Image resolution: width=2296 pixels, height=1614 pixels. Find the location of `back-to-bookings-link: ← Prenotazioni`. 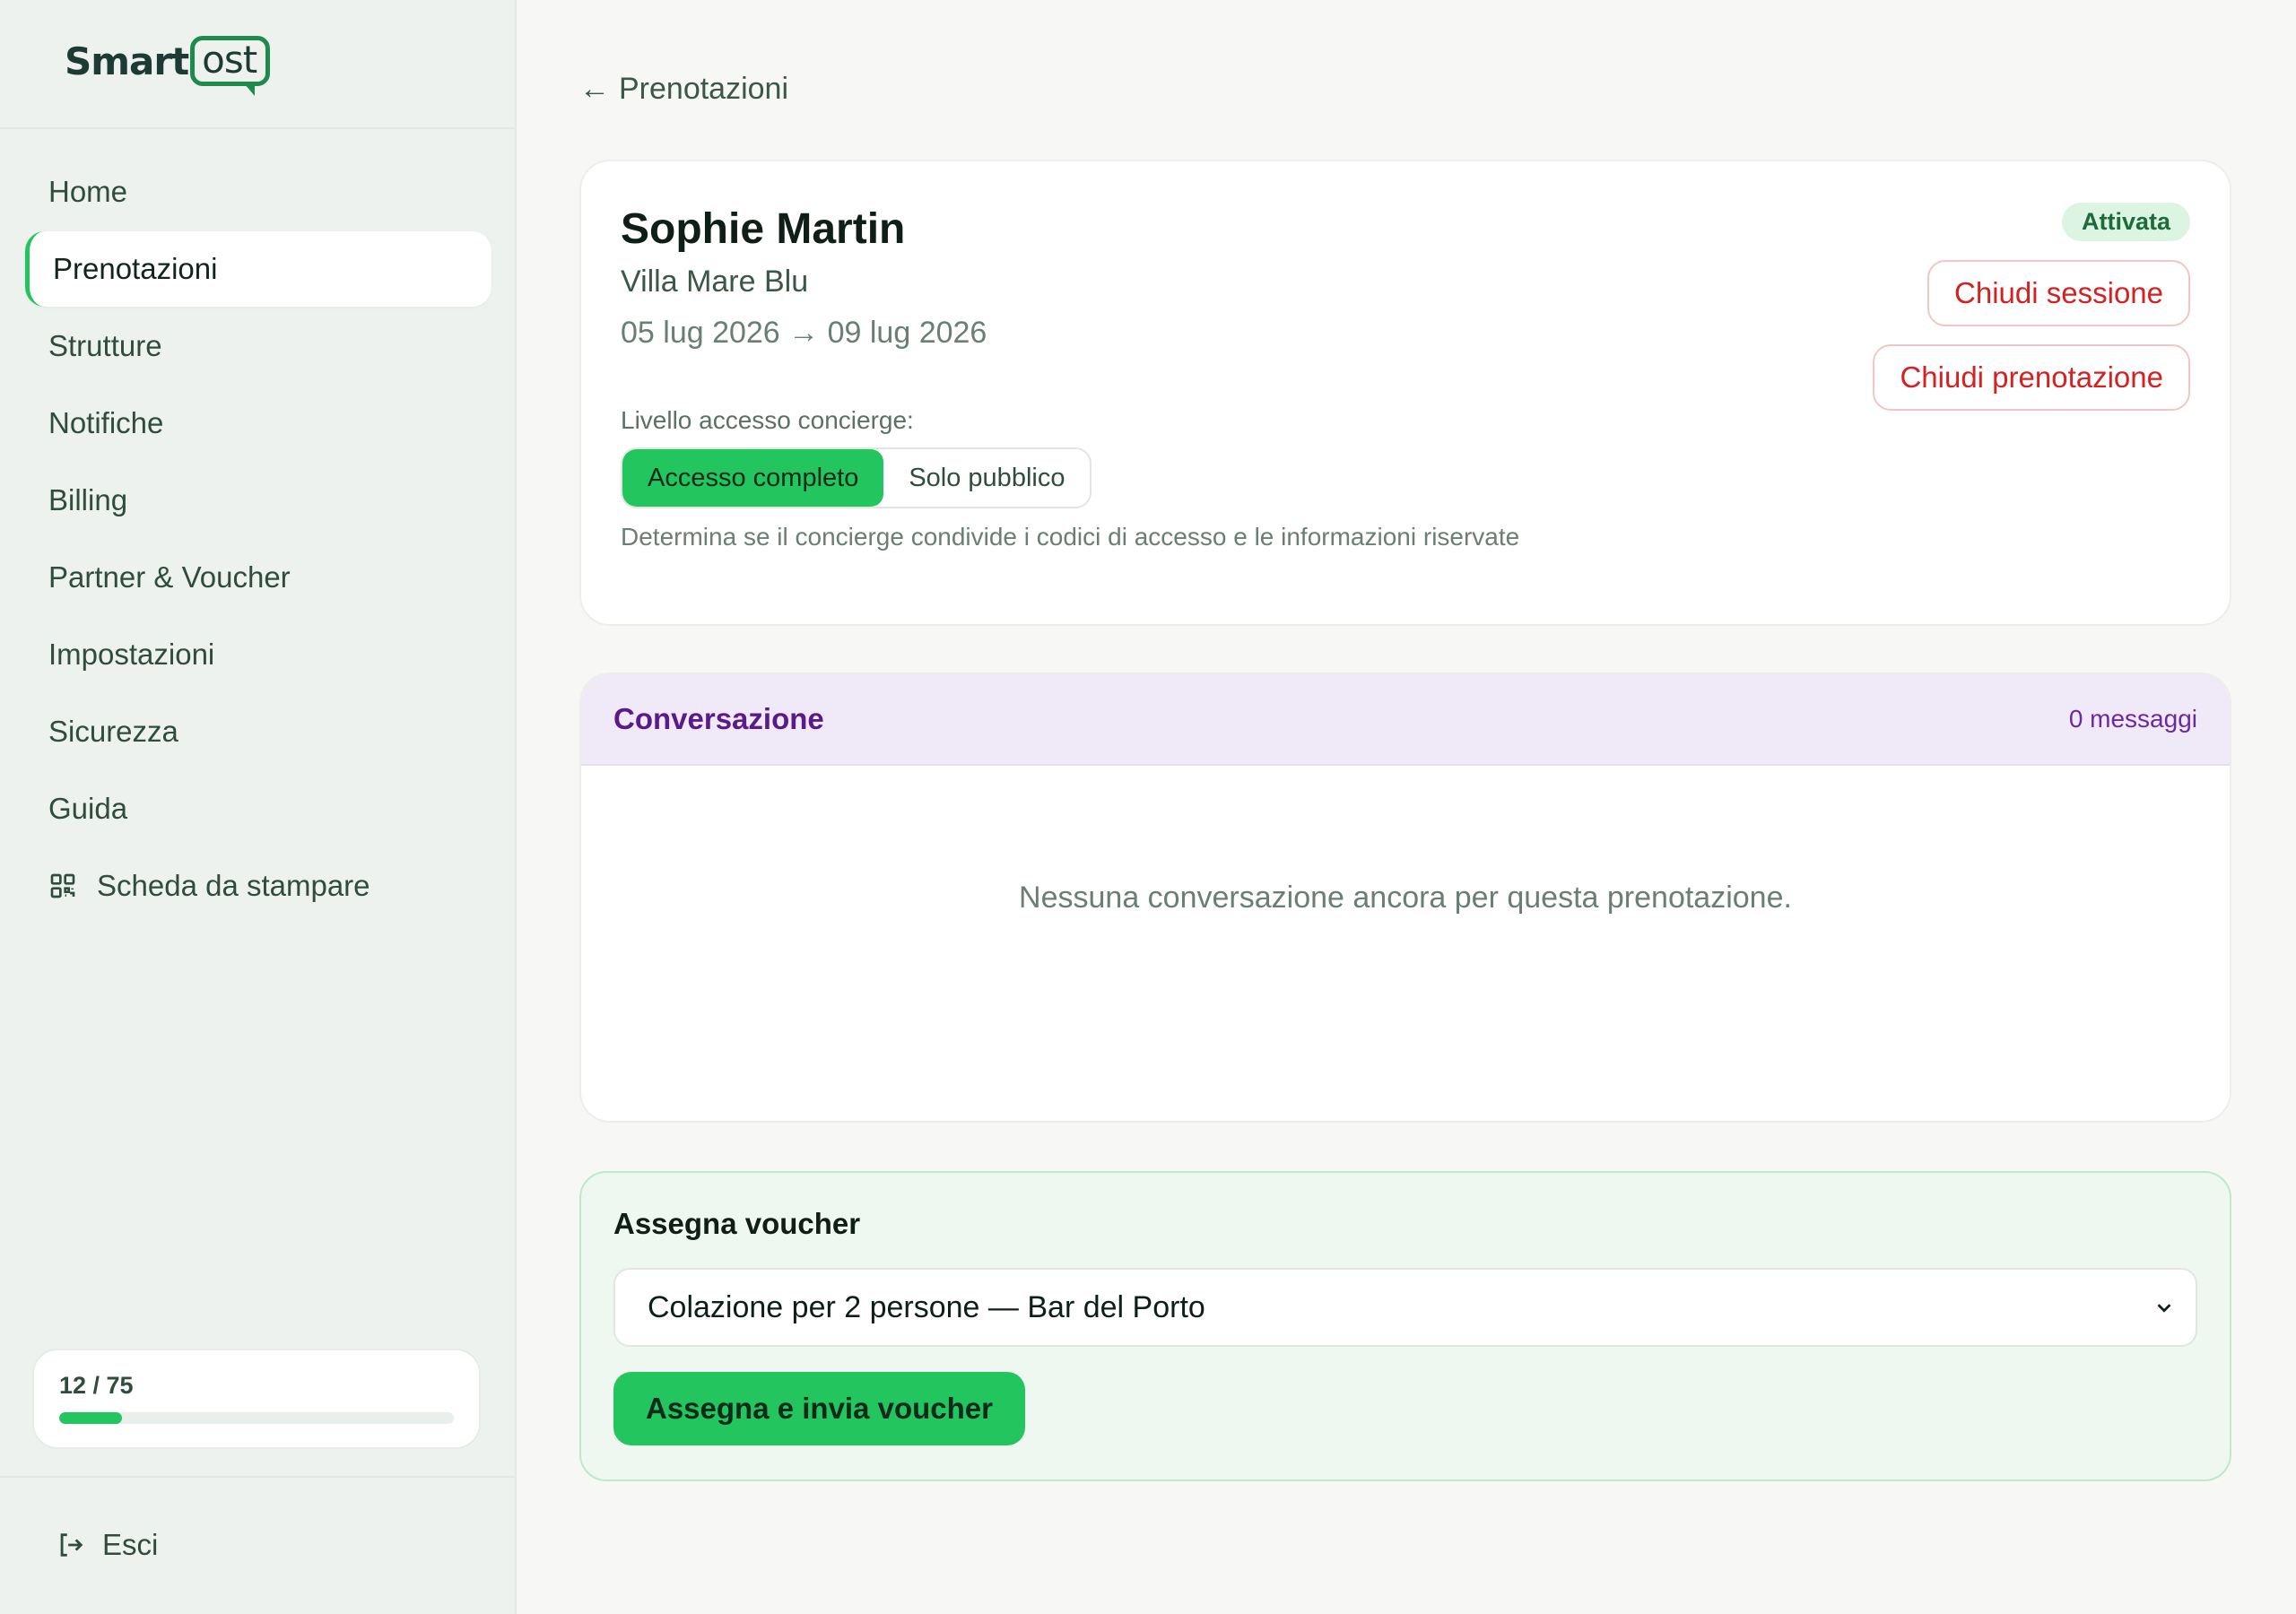

back-to-bookings-link: ← Prenotazioni is located at coordinates (683, 89).